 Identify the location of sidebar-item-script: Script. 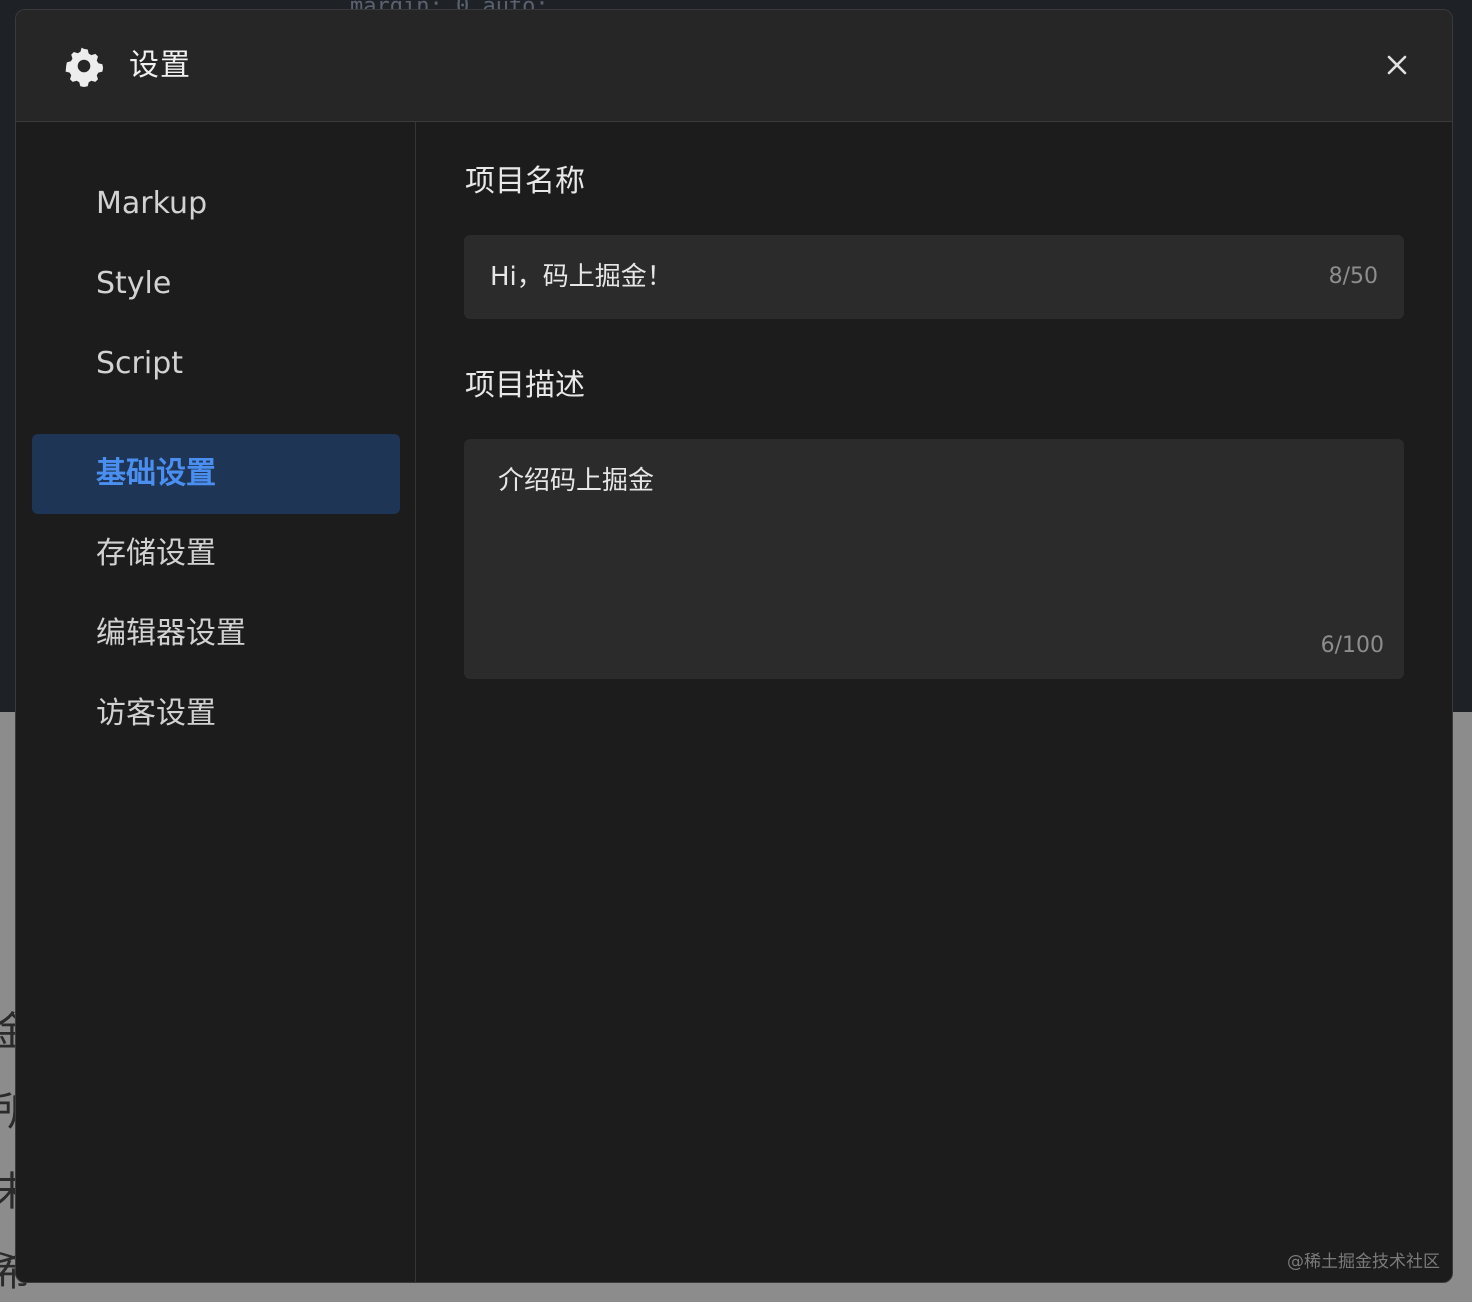
(216, 364).